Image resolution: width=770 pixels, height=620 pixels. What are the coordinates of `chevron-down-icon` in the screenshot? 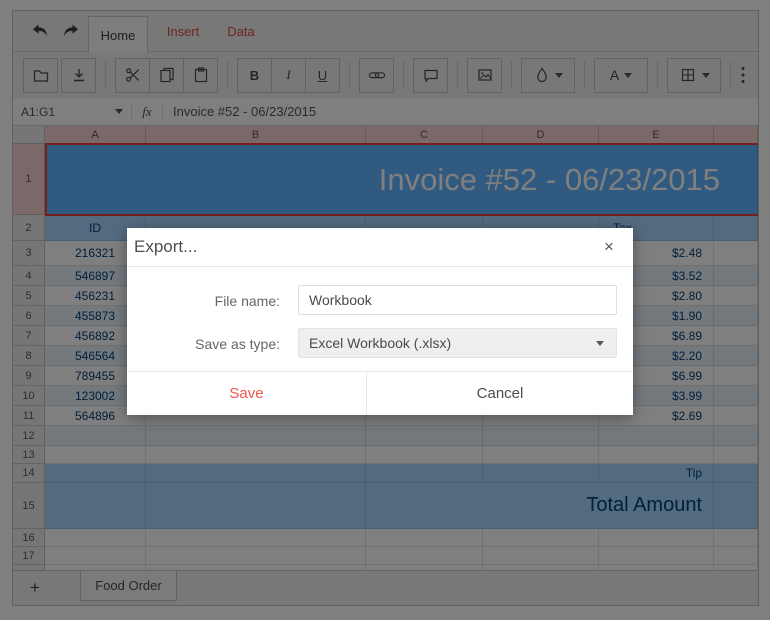 It's located at (600, 343).